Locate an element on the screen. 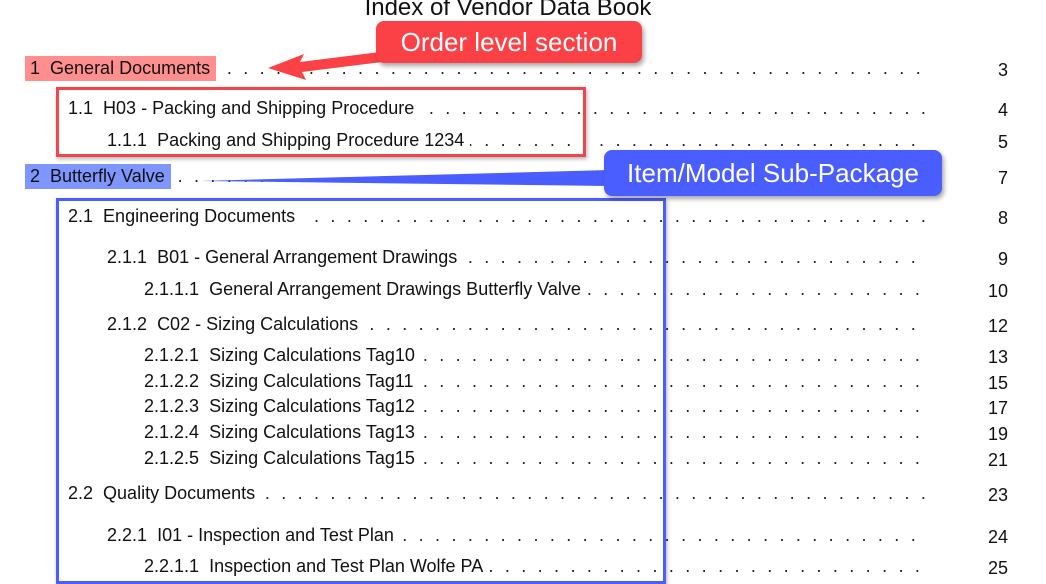 This screenshot has width=1046, height=584. red-arrow-icon is located at coordinates (325, 66).